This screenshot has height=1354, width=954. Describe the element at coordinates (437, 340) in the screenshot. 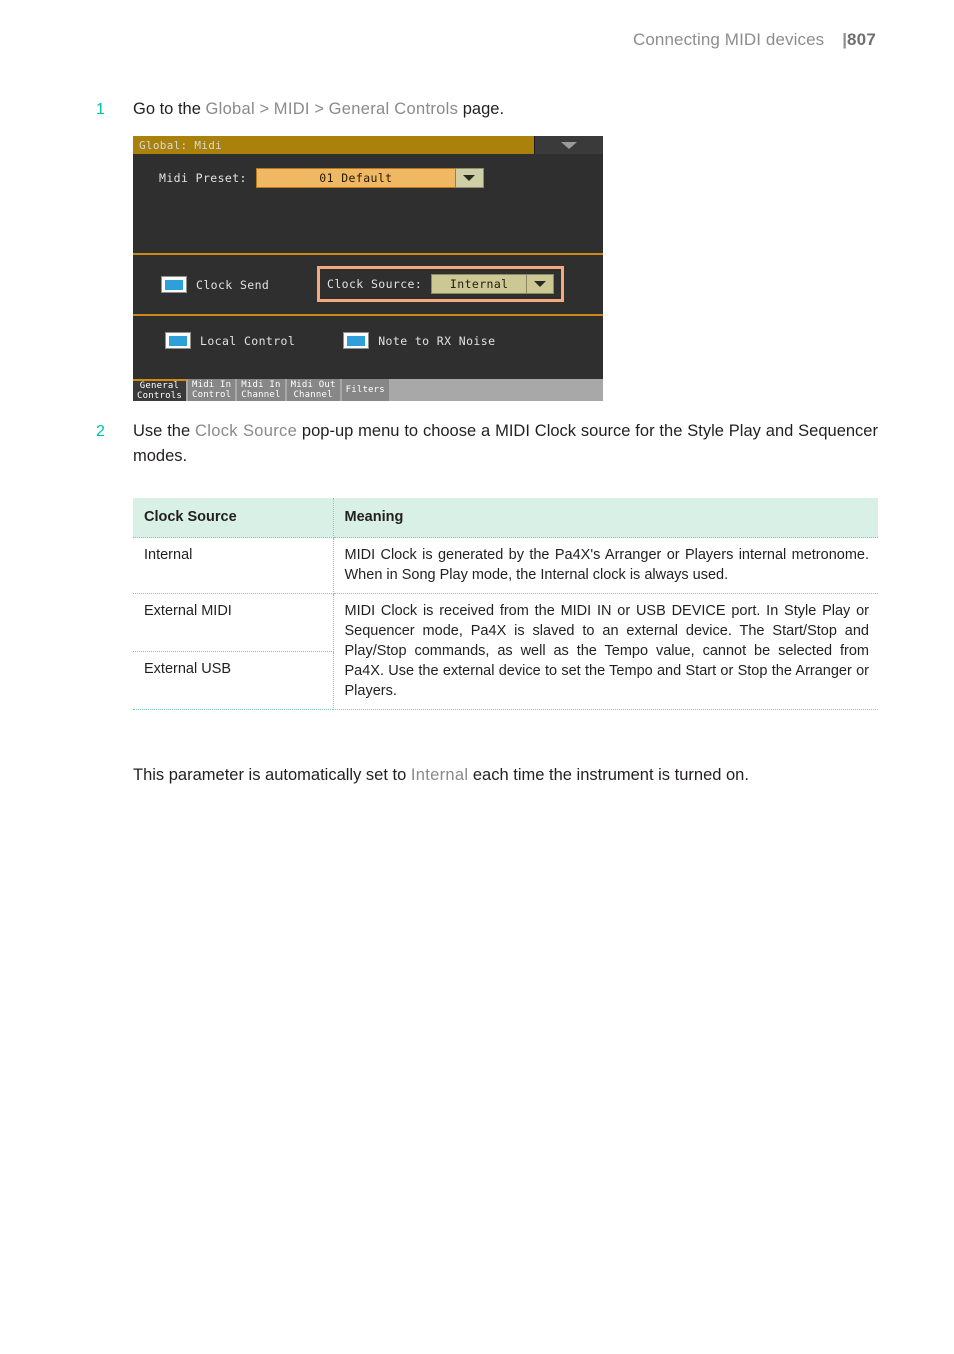

I see `note-to-rx-noise-label: Note to RX Noise` at that location.